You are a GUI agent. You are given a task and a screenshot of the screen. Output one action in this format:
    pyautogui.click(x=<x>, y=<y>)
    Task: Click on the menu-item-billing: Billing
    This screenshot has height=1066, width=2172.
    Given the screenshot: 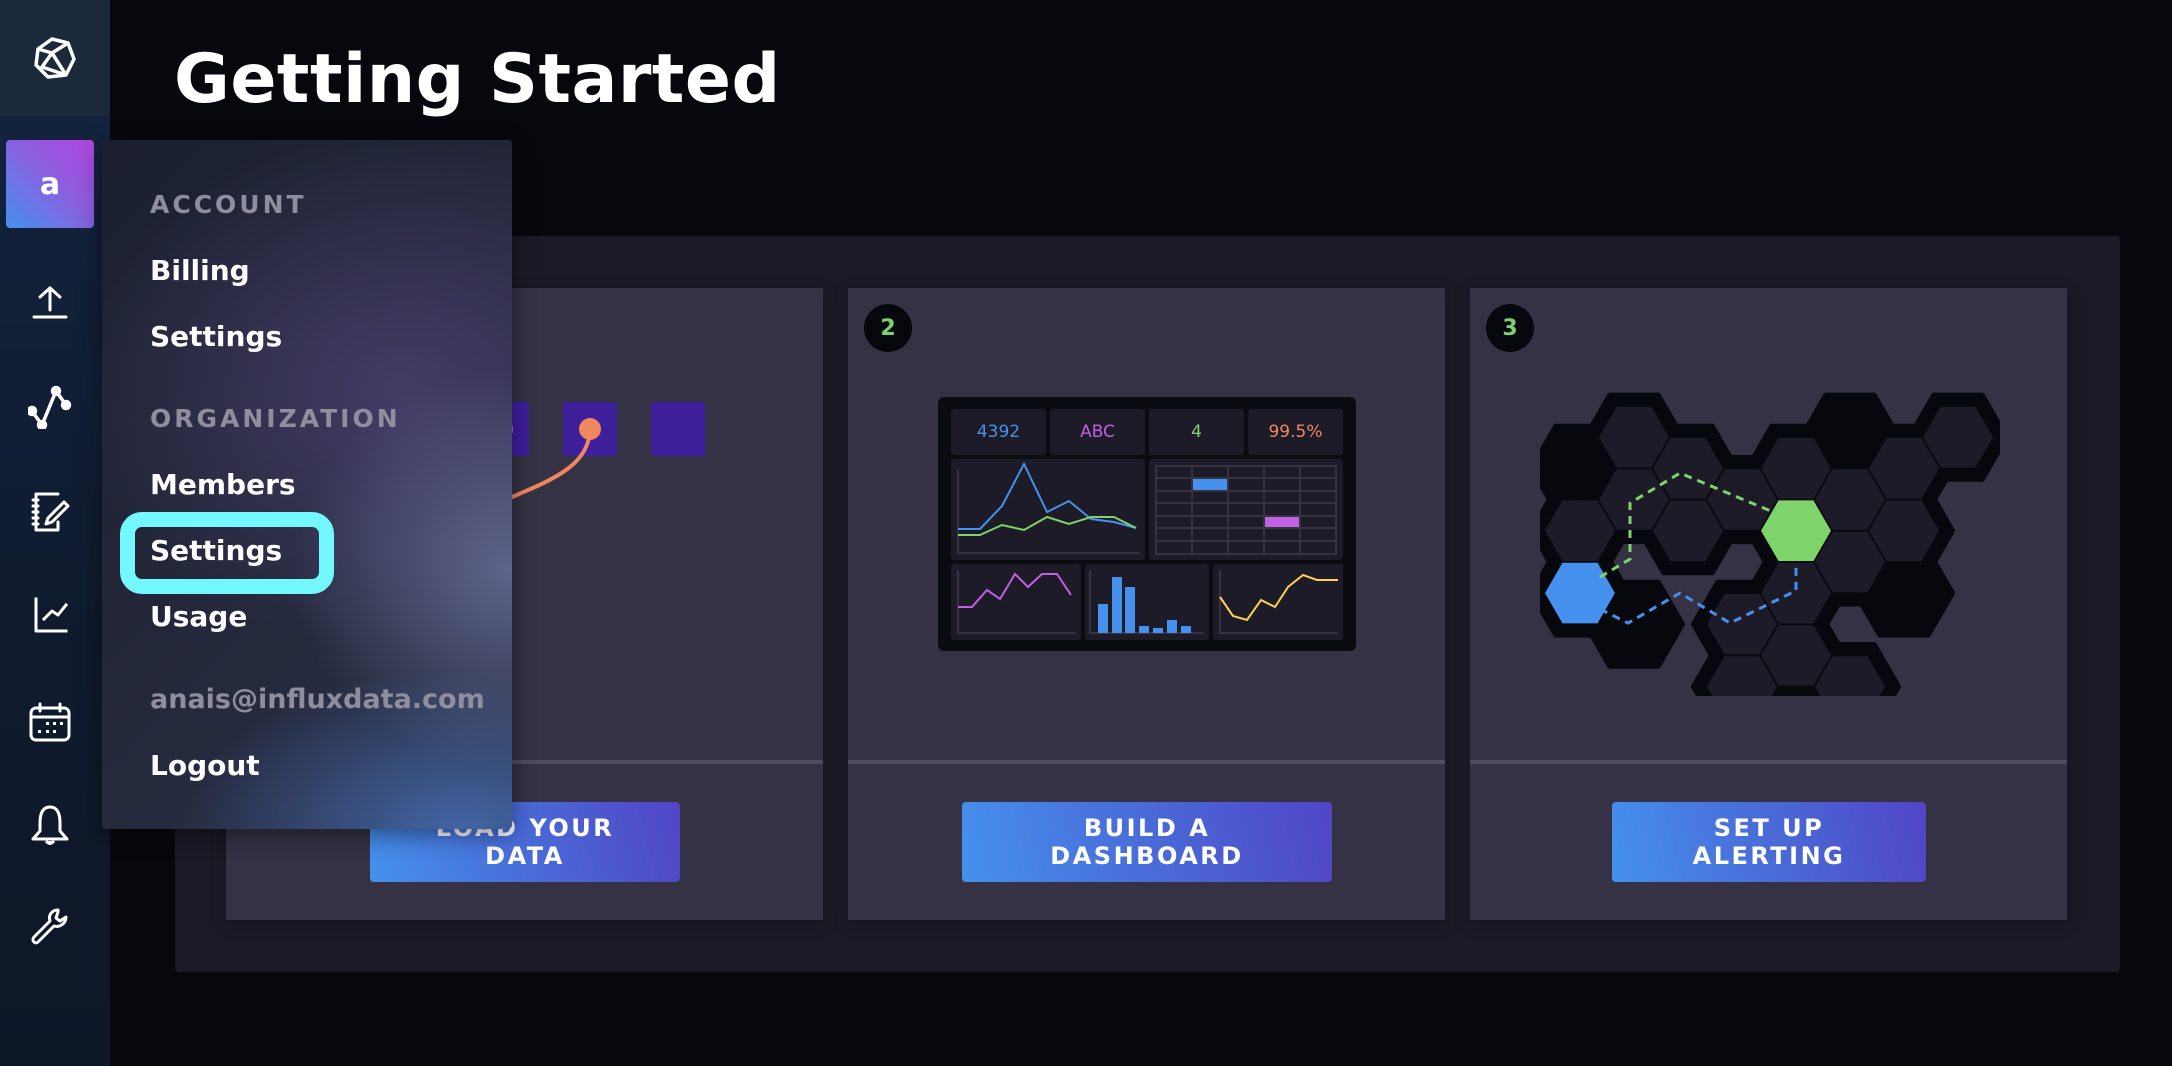 What is the action you would take?
    pyautogui.click(x=200, y=270)
    